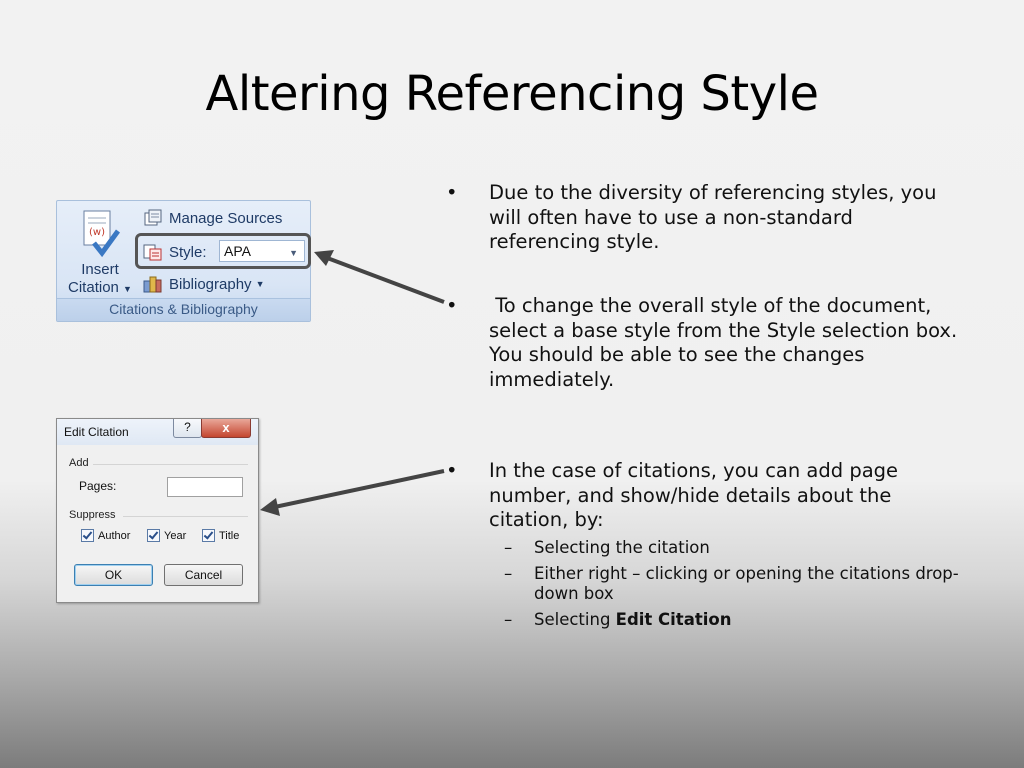 The width and height of the screenshot is (1024, 768). Describe the element at coordinates (205, 487) in the screenshot. I see `pages-input` at that location.